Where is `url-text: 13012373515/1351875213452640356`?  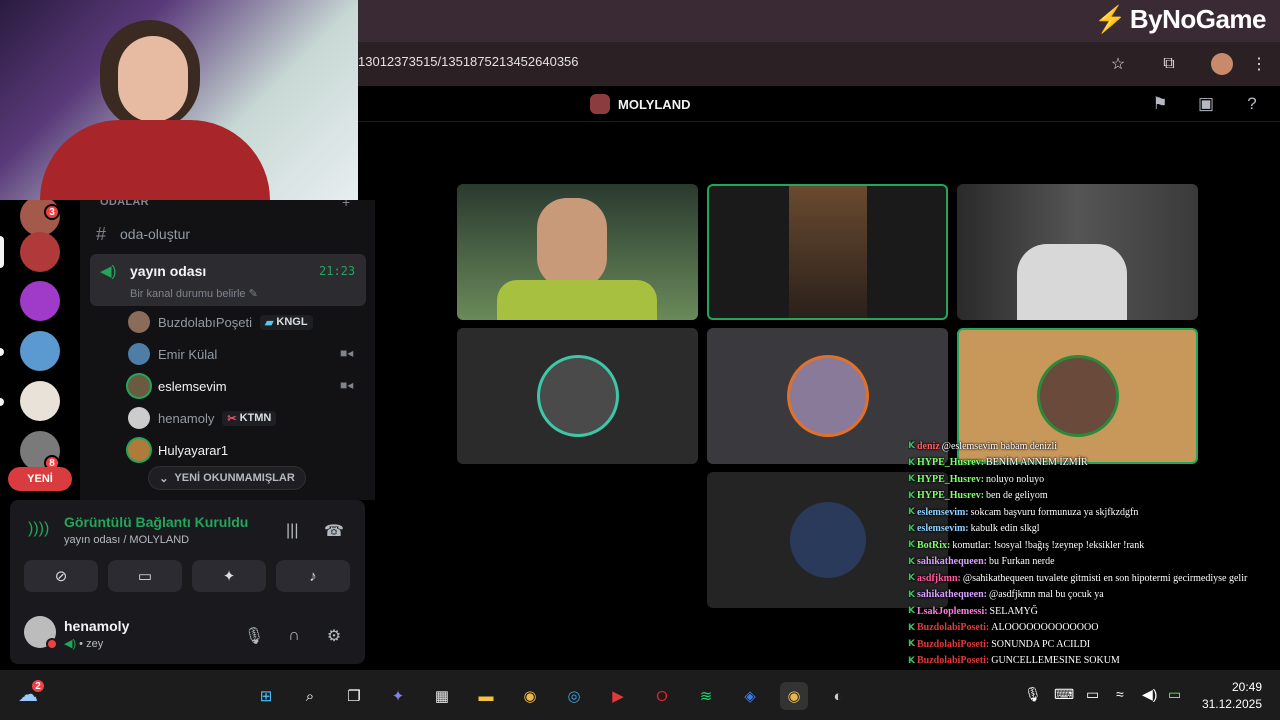
url-text: 13012373515/1351875213452640356 is located at coordinates (468, 64).